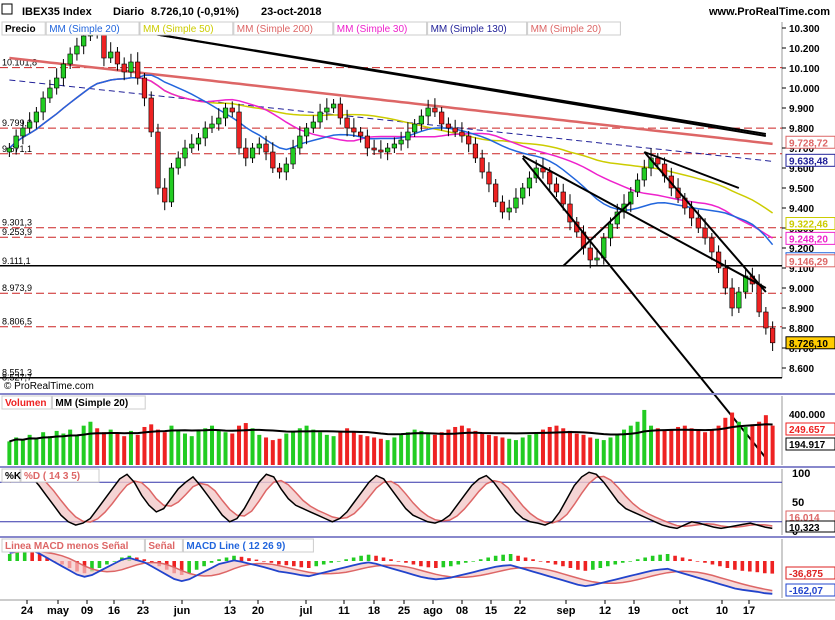 This screenshot has width=835, height=620. I want to click on window-icon, so click(7, 9).